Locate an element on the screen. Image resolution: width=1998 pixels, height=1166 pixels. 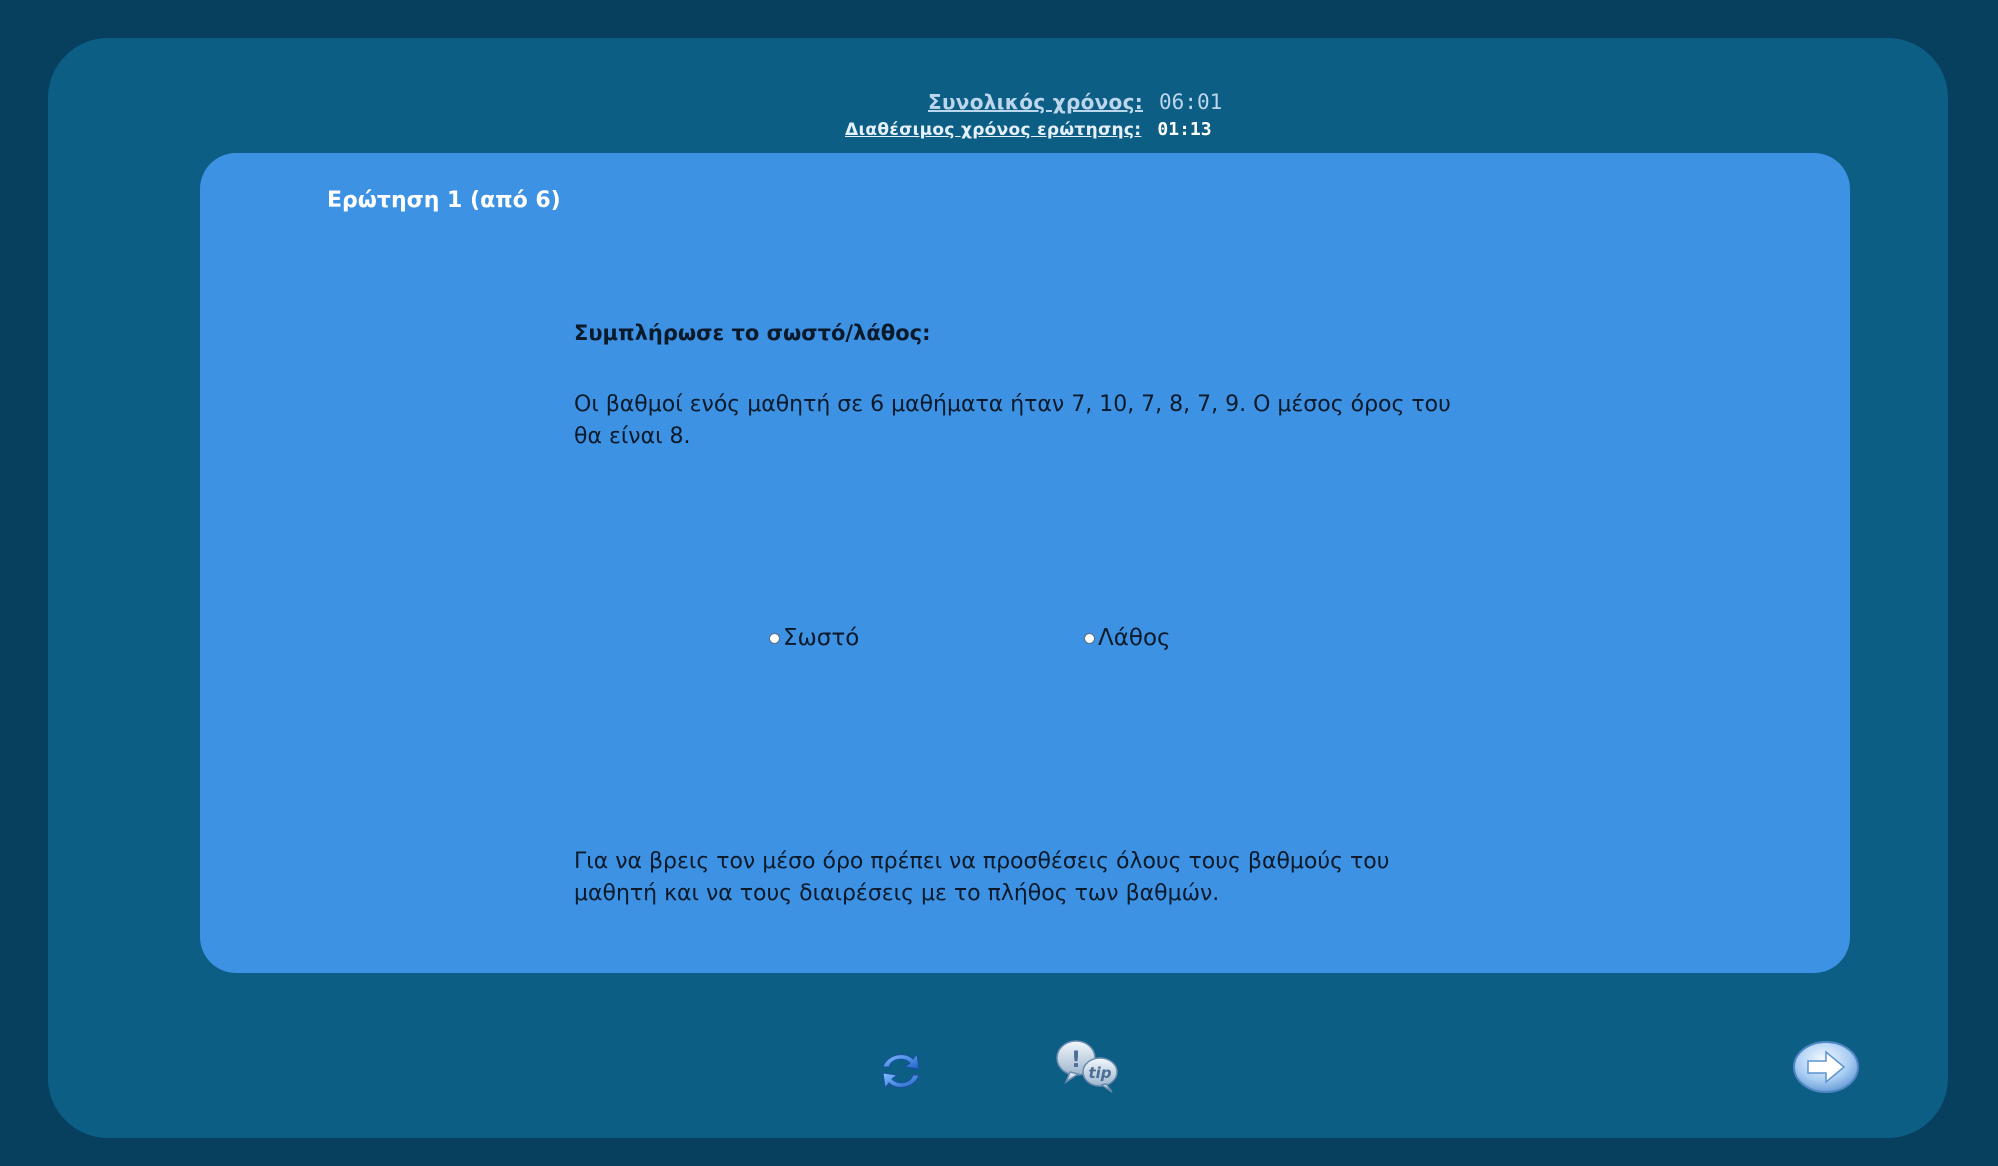
radio-true is located at coordinates (774, 638).